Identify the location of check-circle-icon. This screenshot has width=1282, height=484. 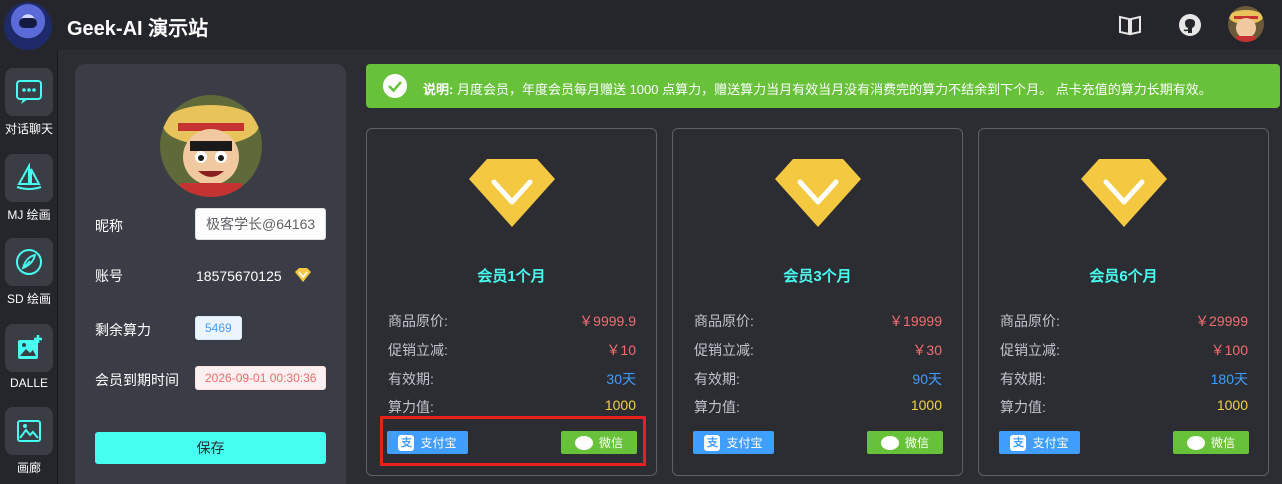
(395, 86).